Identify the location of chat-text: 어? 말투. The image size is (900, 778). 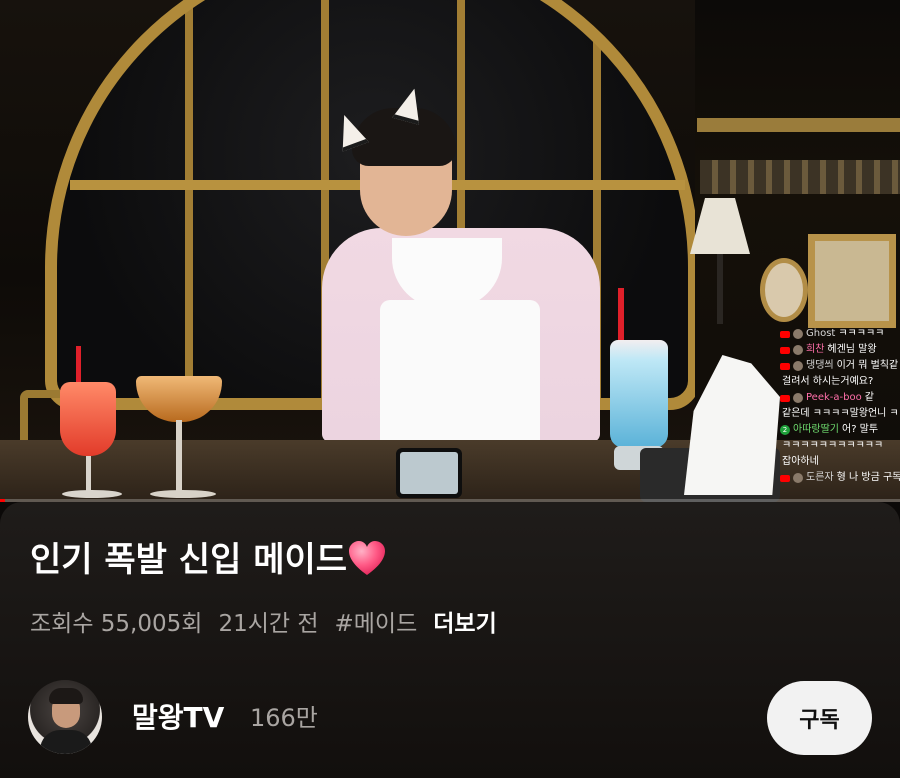
(860, 429).